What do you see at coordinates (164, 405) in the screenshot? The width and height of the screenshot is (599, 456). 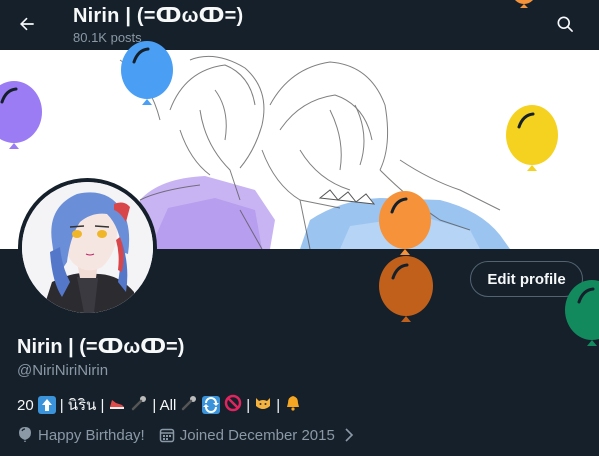 I see `bio-text-3: | All` at bounding box center [164, 405].